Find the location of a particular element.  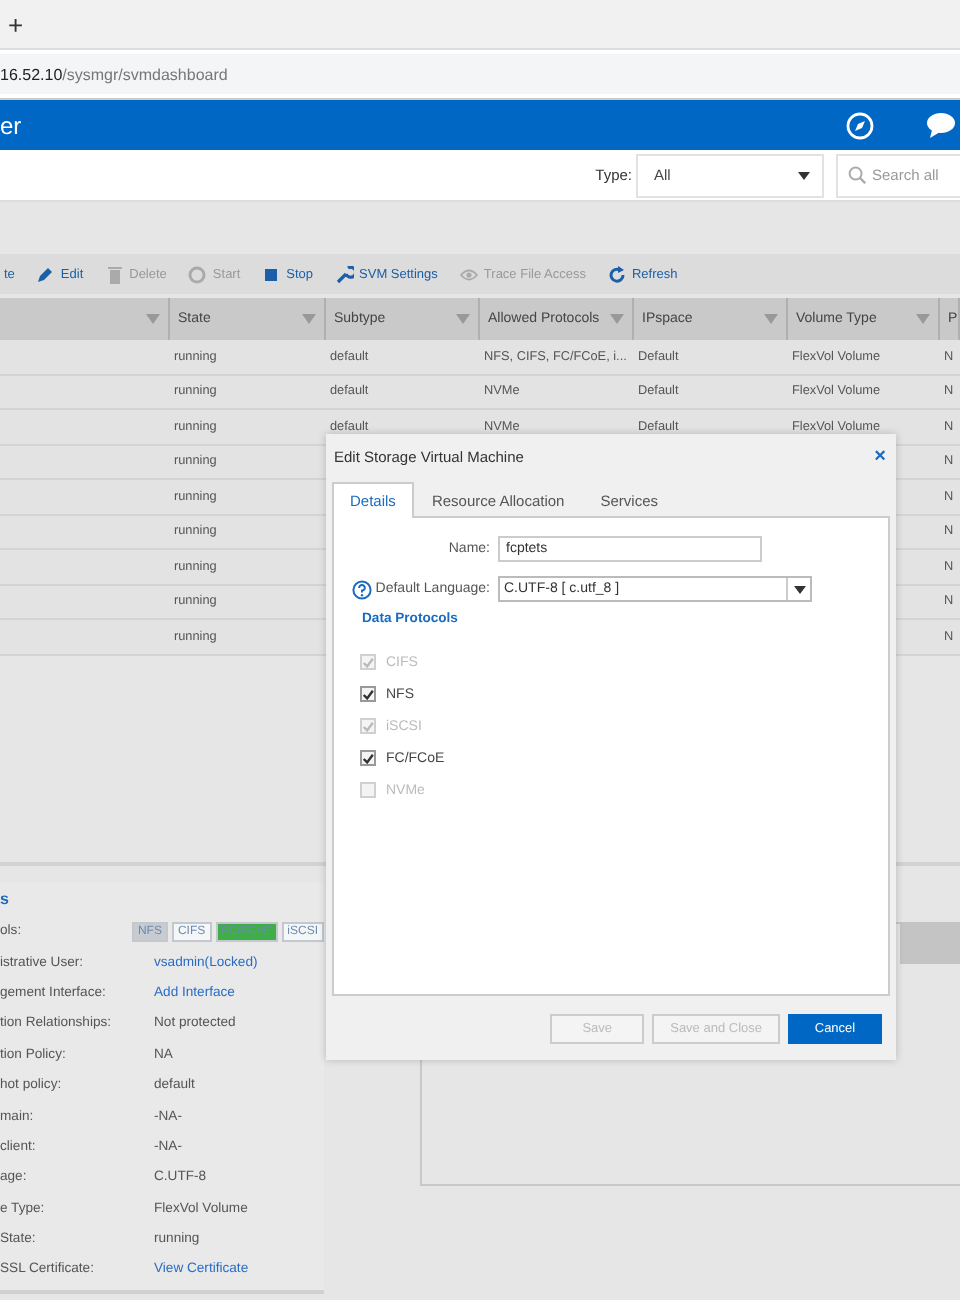

trash-icon is located at coordinates (114, 274).